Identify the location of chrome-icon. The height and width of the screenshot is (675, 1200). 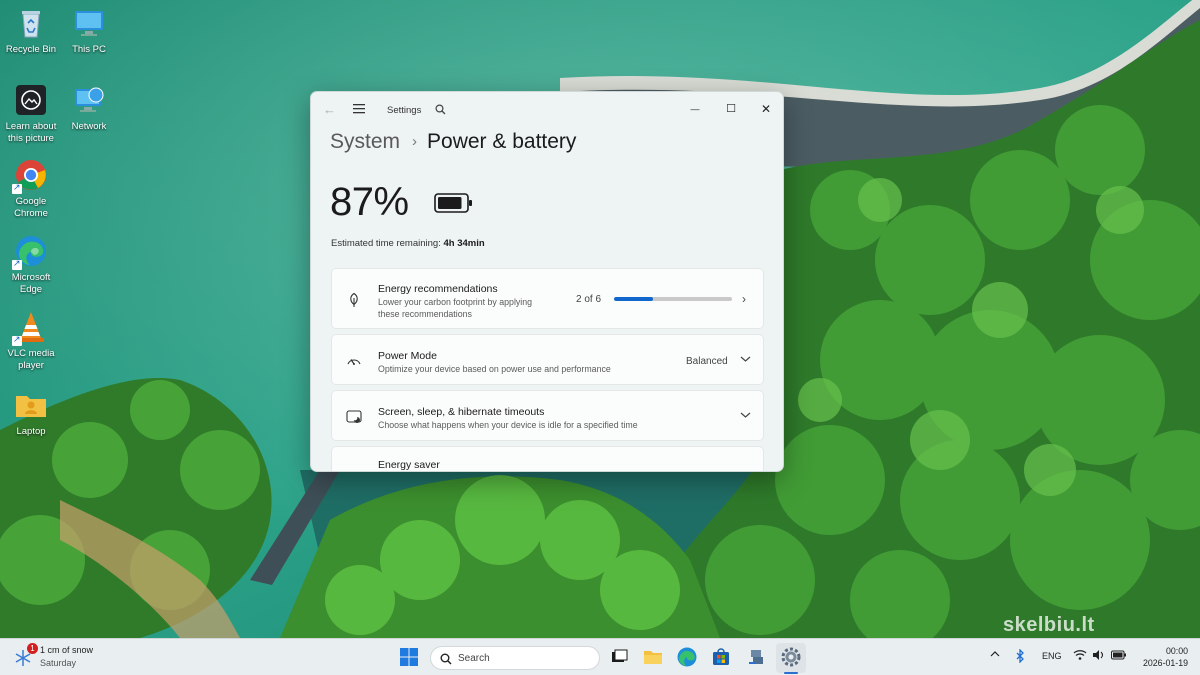
(30, 176).